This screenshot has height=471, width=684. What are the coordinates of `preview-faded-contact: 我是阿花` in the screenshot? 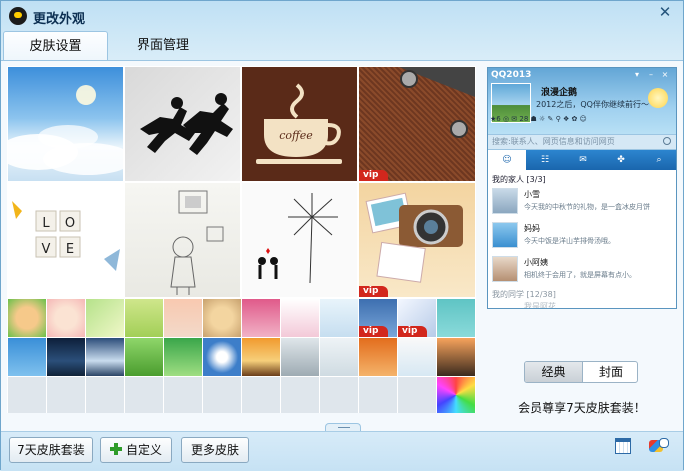 It's located at (540, 305).